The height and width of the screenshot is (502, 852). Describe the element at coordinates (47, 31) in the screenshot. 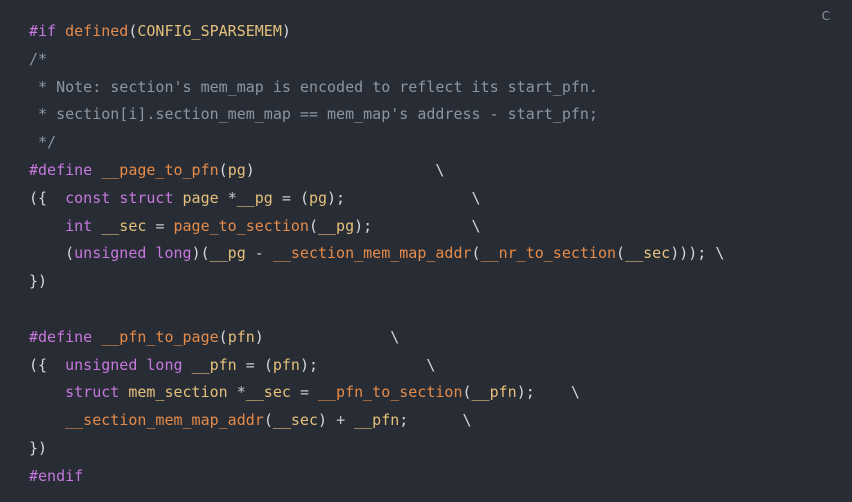

I see `code-token: #if` at that location.